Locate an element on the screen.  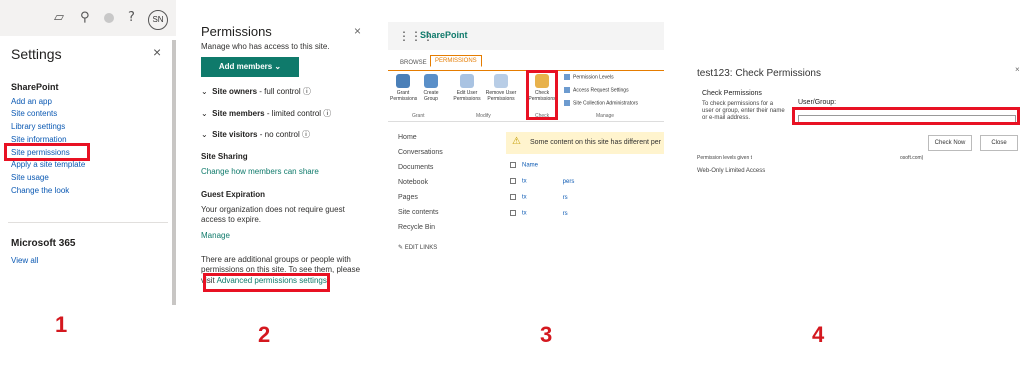
avatar: SN is located at coordinates (158, 20).